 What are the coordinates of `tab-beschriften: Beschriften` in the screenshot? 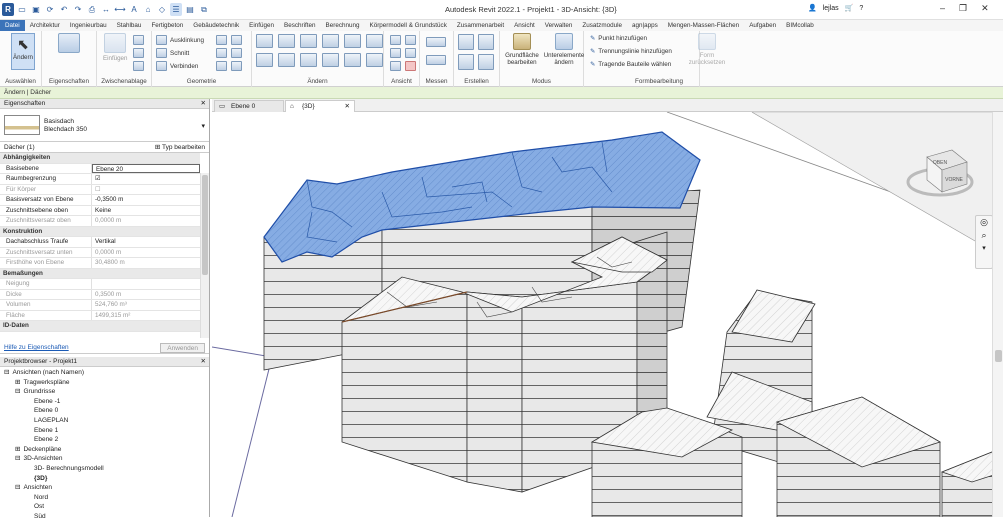 It's located at (300, 25).